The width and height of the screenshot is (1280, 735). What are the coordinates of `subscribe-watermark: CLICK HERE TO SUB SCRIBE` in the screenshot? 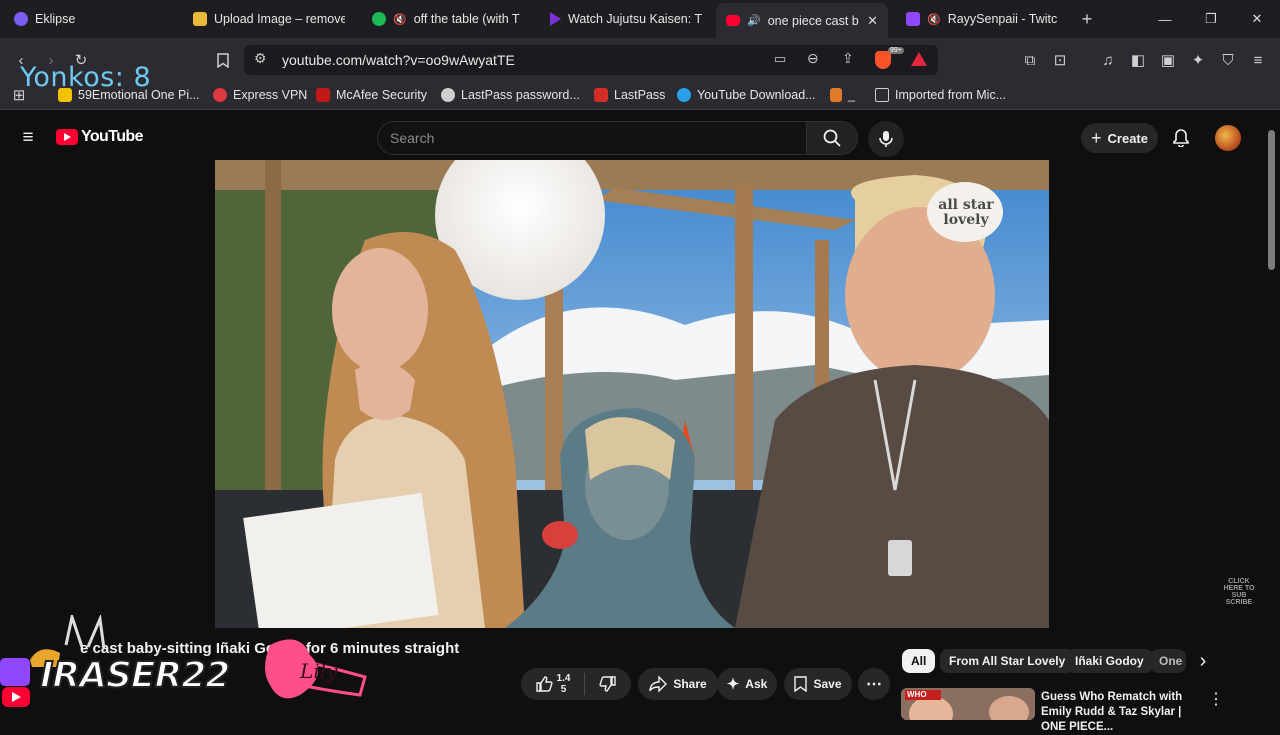 It's located at (1239, 592).